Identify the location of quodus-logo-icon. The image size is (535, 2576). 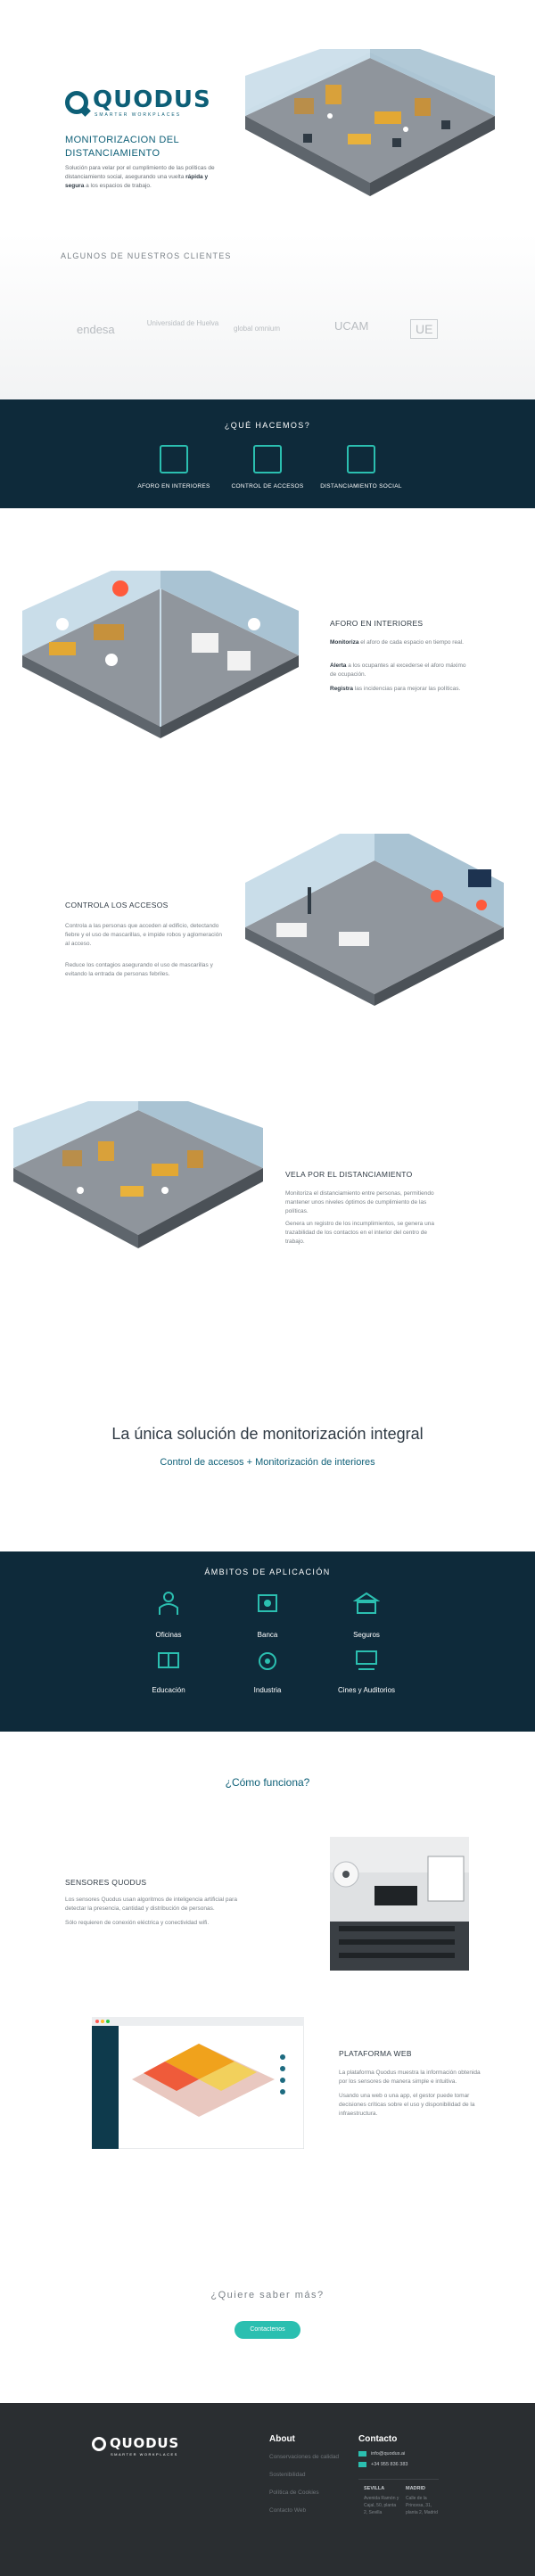
(76, 102).